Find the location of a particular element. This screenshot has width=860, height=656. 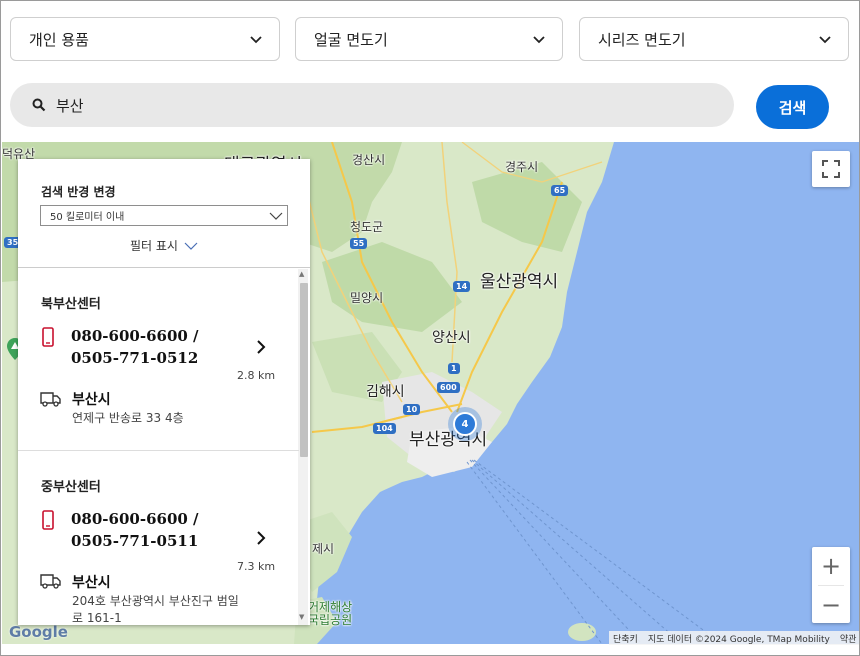

category-dropdown-label: 개인 용품 is located at coordinates (59, 39).